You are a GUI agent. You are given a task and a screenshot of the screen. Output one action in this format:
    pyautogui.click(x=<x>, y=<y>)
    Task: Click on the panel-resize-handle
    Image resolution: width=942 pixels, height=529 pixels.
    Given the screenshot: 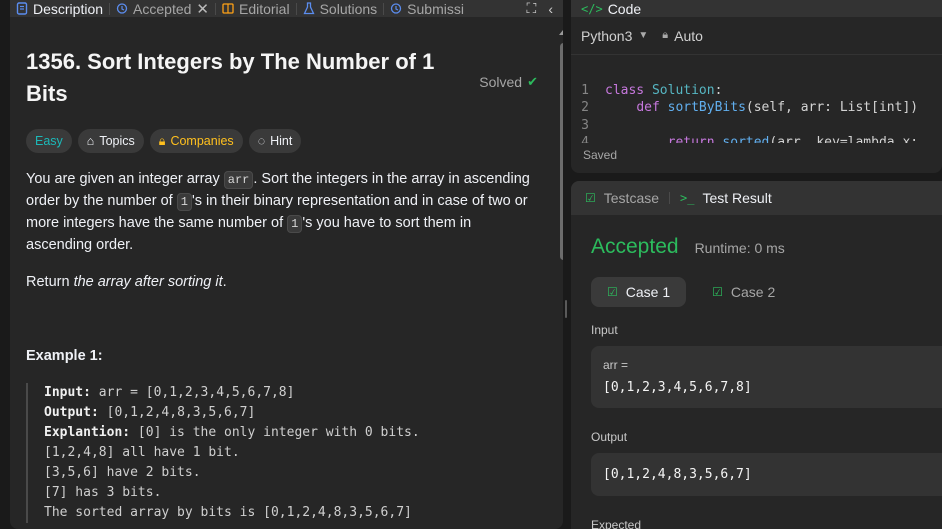 What is the action you would take?
    pyautogui.click(x=566, y=309)
    